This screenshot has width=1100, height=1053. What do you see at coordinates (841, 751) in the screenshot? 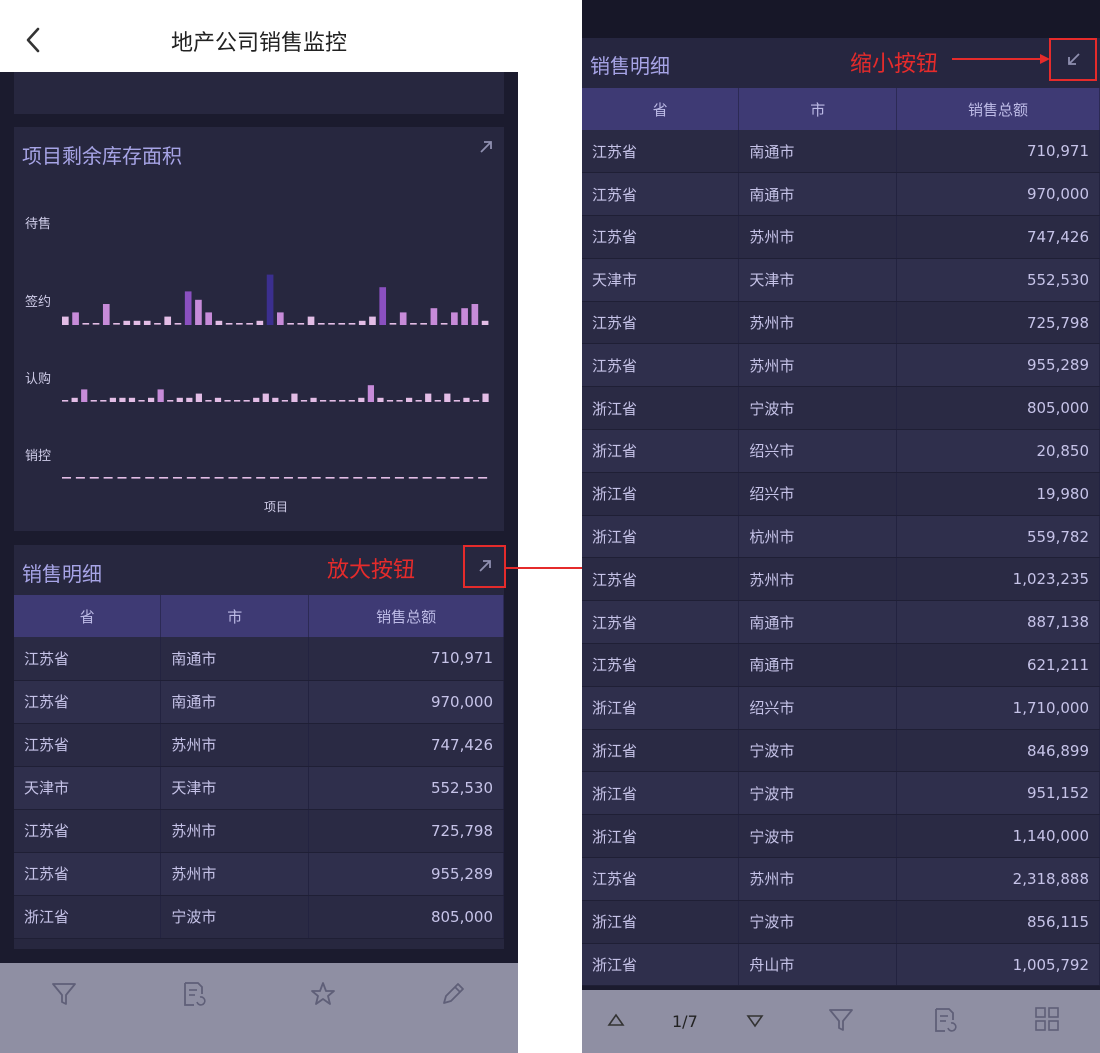
I see `table-row: 浙江省 宁波市 846,899` at bounding box center [841, 751].